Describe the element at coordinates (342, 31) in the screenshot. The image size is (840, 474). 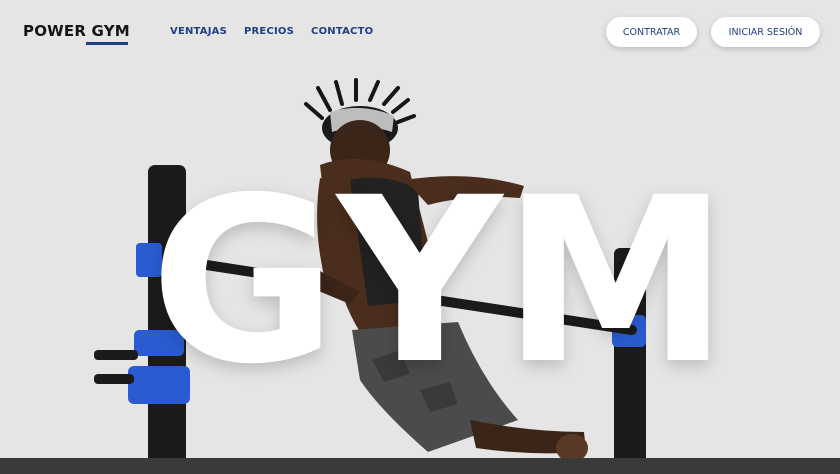
I see `nav-link-contacto: CONTACTO` at that location.